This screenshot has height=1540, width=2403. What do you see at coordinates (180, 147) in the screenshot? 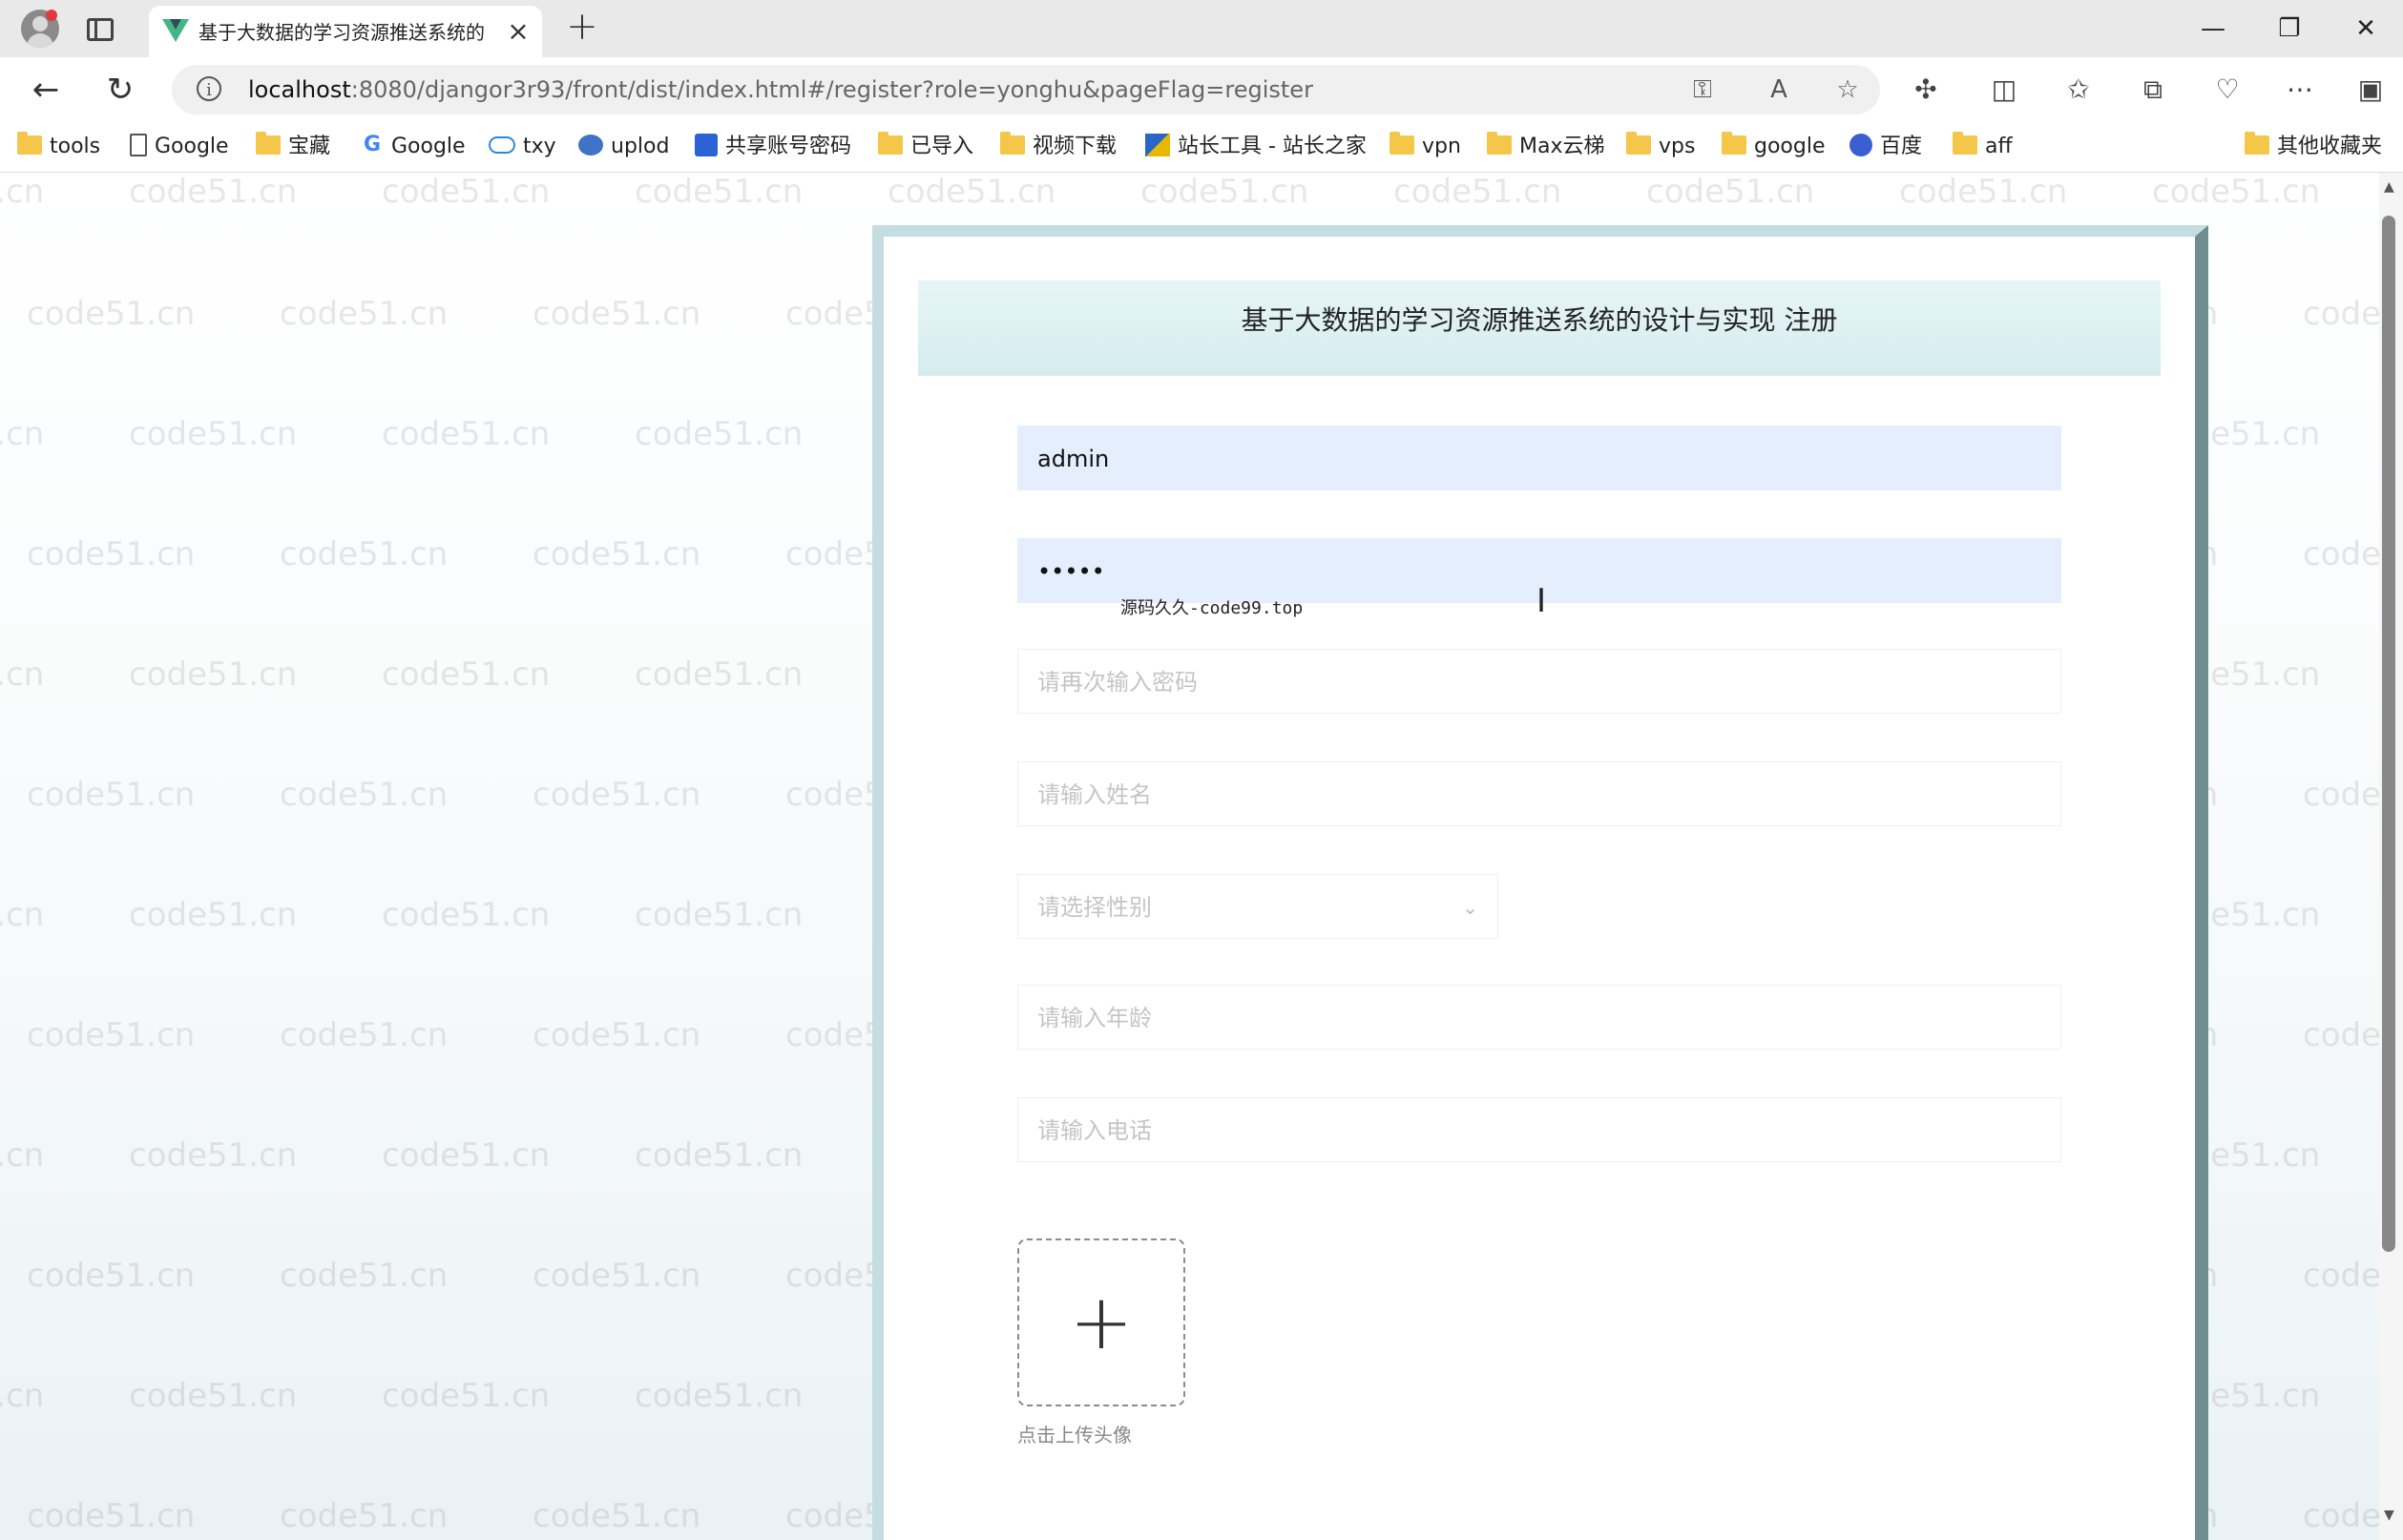
I see `bookmark-item: Google` at bounding box center [180, 147].